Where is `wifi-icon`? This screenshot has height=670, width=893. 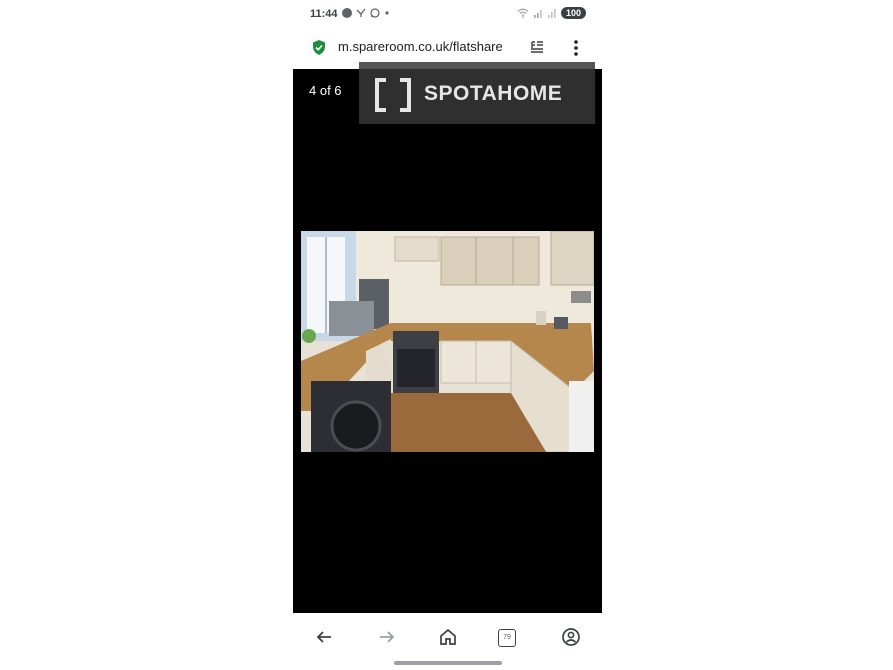
wifi-icon is located at coordinates (523, 13).